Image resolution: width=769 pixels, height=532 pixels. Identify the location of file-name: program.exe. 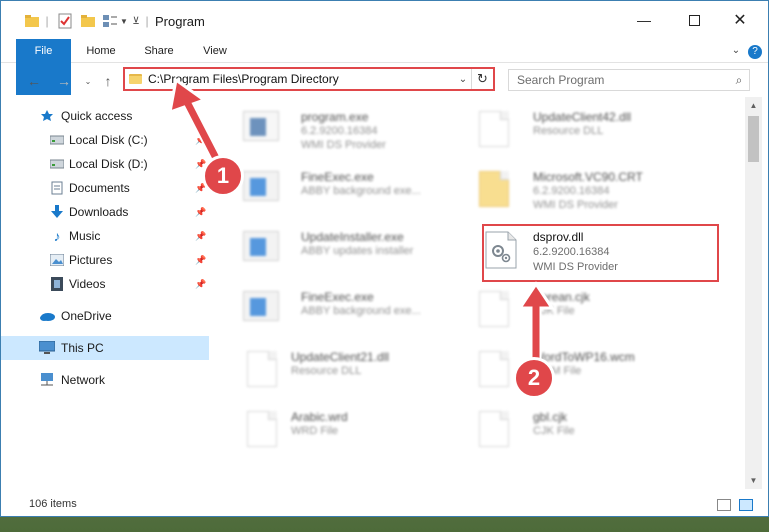
(335, 117).